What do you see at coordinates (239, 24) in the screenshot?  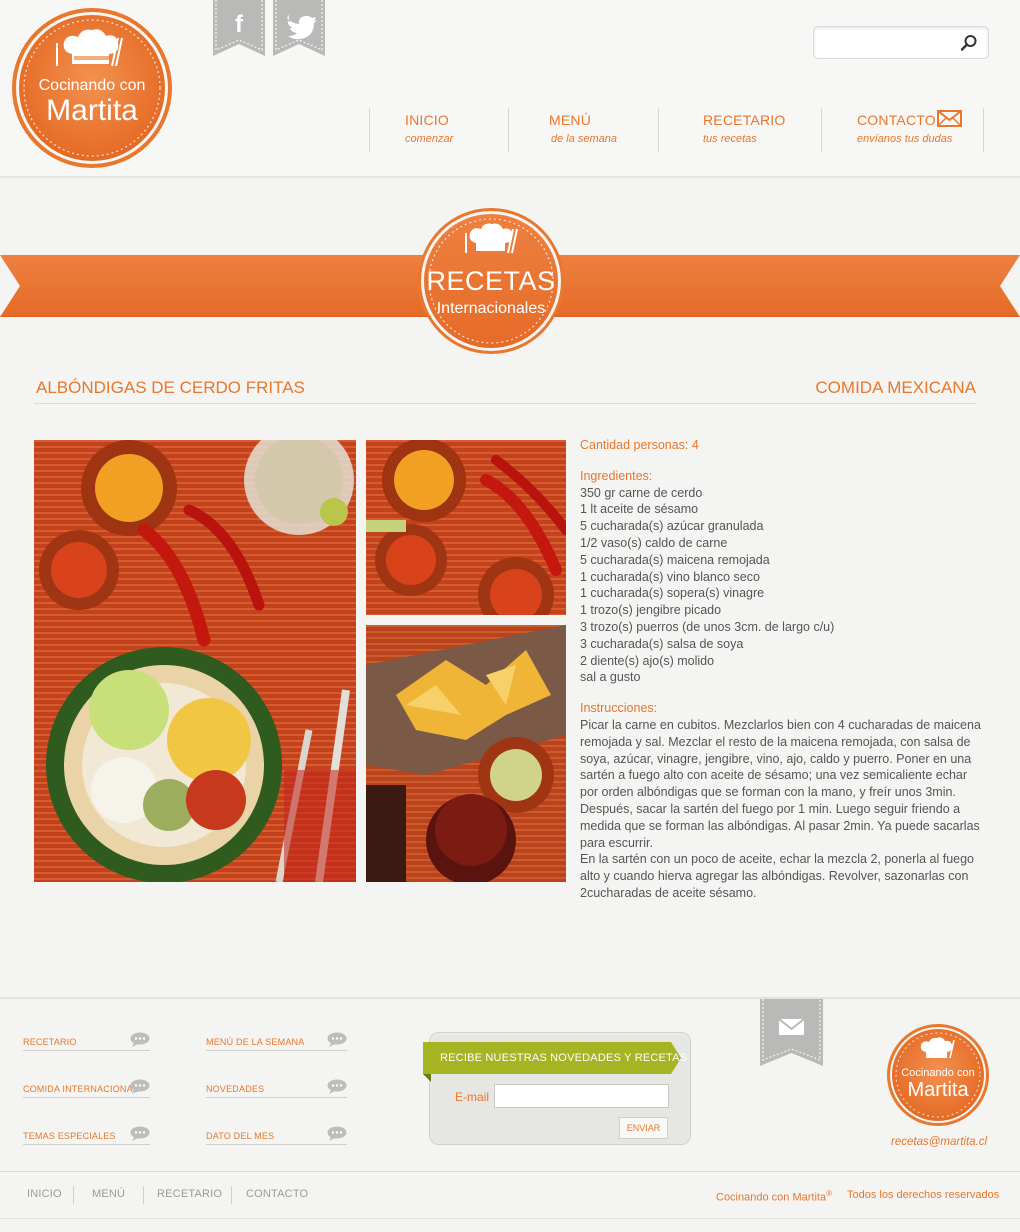 I see `svg-text: f` at bounding box center [239, 24].